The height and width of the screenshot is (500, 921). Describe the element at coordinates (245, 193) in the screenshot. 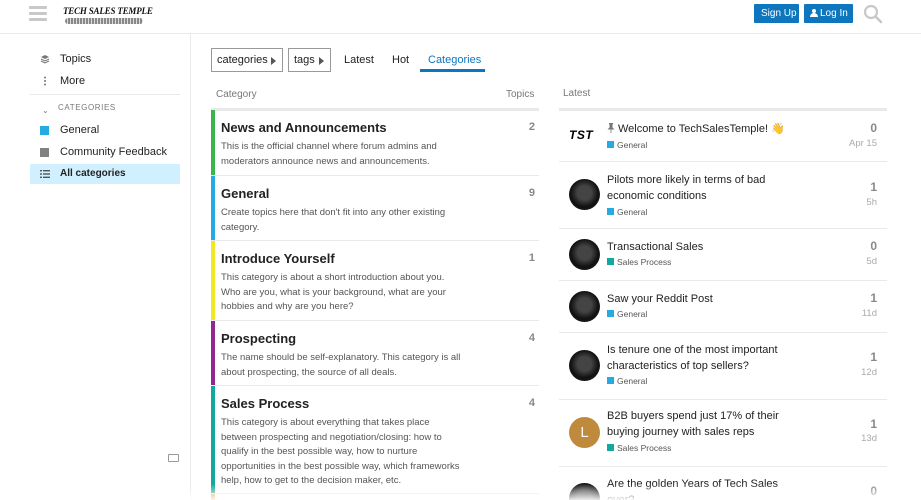

I see `category-name: General` at that location.